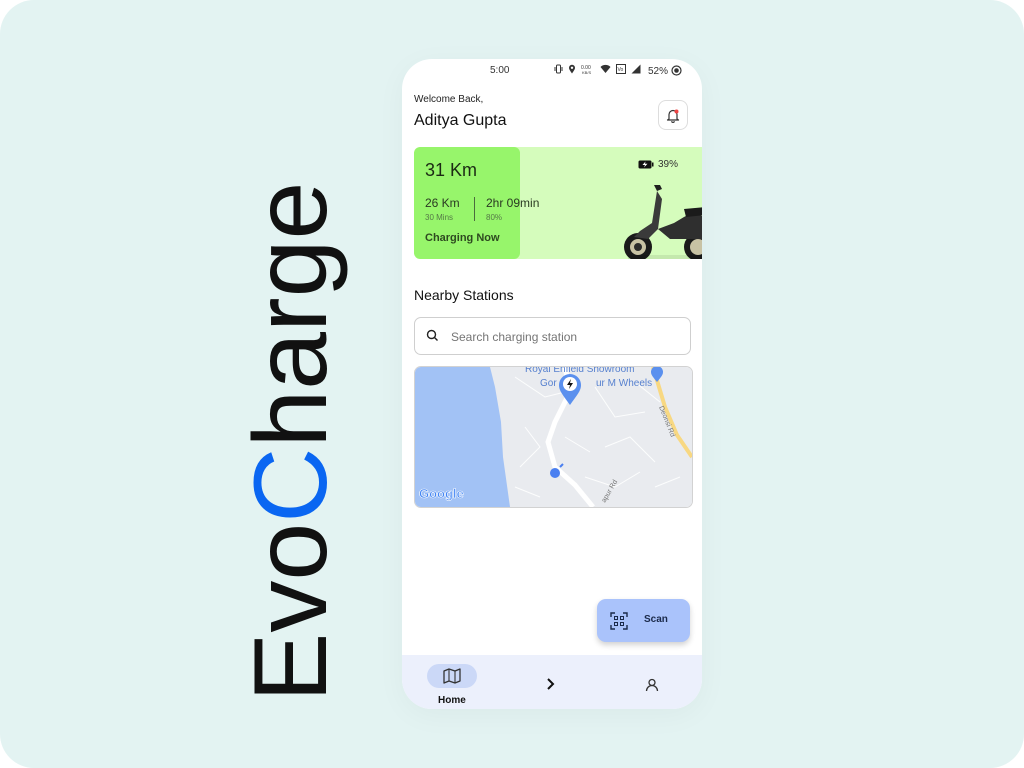  Describe the element at coordinates (580, 371) in the screenshot. I see `map-poi-label-1: Royal Enfield Showroom` at that location.